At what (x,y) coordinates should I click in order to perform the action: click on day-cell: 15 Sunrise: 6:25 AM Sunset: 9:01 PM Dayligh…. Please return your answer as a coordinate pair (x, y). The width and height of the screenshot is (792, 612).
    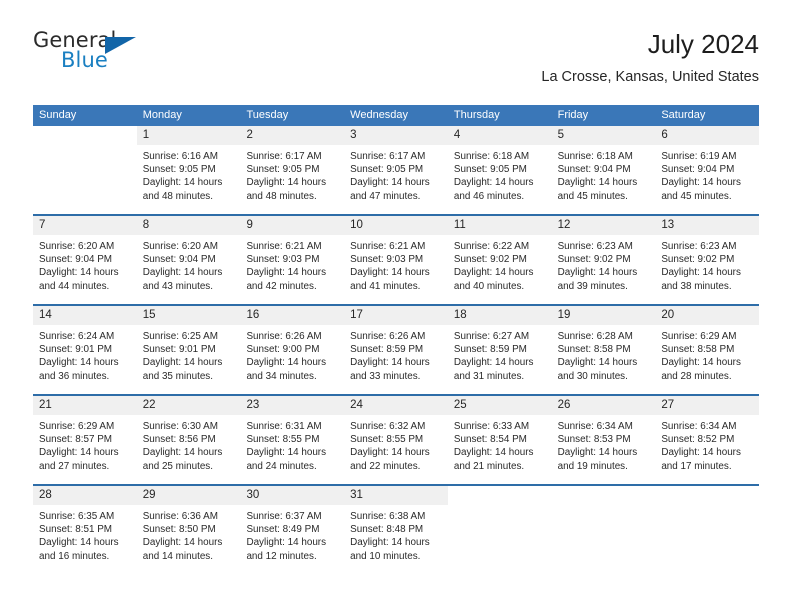
    Looking at the image, I should click on (188, 350).